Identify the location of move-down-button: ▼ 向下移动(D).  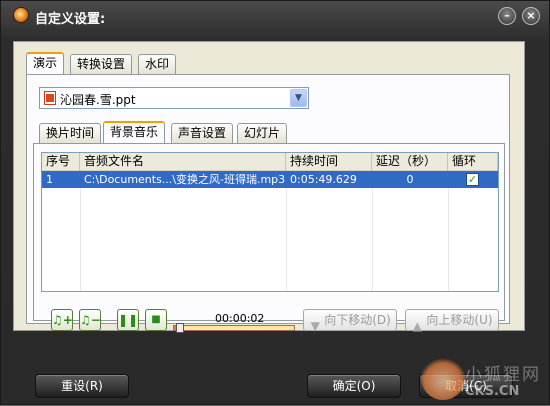
(350, 321).